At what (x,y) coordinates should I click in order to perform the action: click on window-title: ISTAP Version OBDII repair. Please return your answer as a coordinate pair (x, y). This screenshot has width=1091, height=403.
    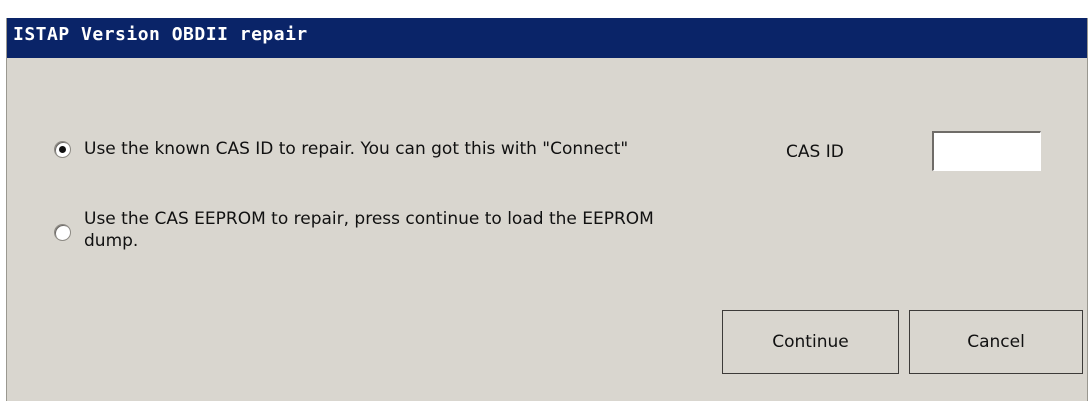
    Looking at the image, I should click on (160, 34).